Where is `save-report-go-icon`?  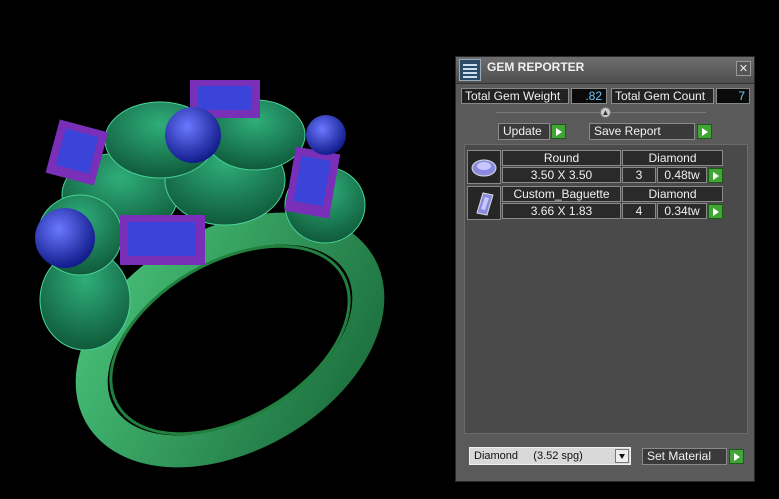
save-report-go-icon is located at coordinates (704, 131).